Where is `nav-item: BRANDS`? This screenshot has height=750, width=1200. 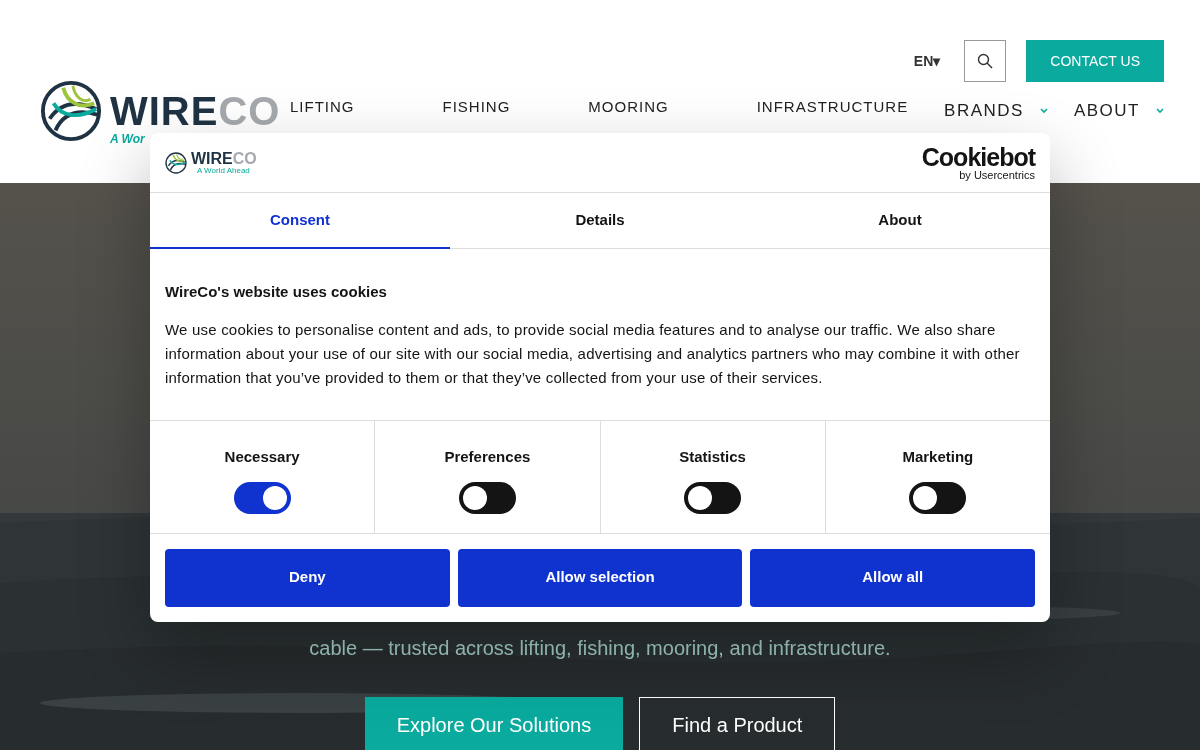 nav-item: BRANDS is located at coordinates (996, 111).